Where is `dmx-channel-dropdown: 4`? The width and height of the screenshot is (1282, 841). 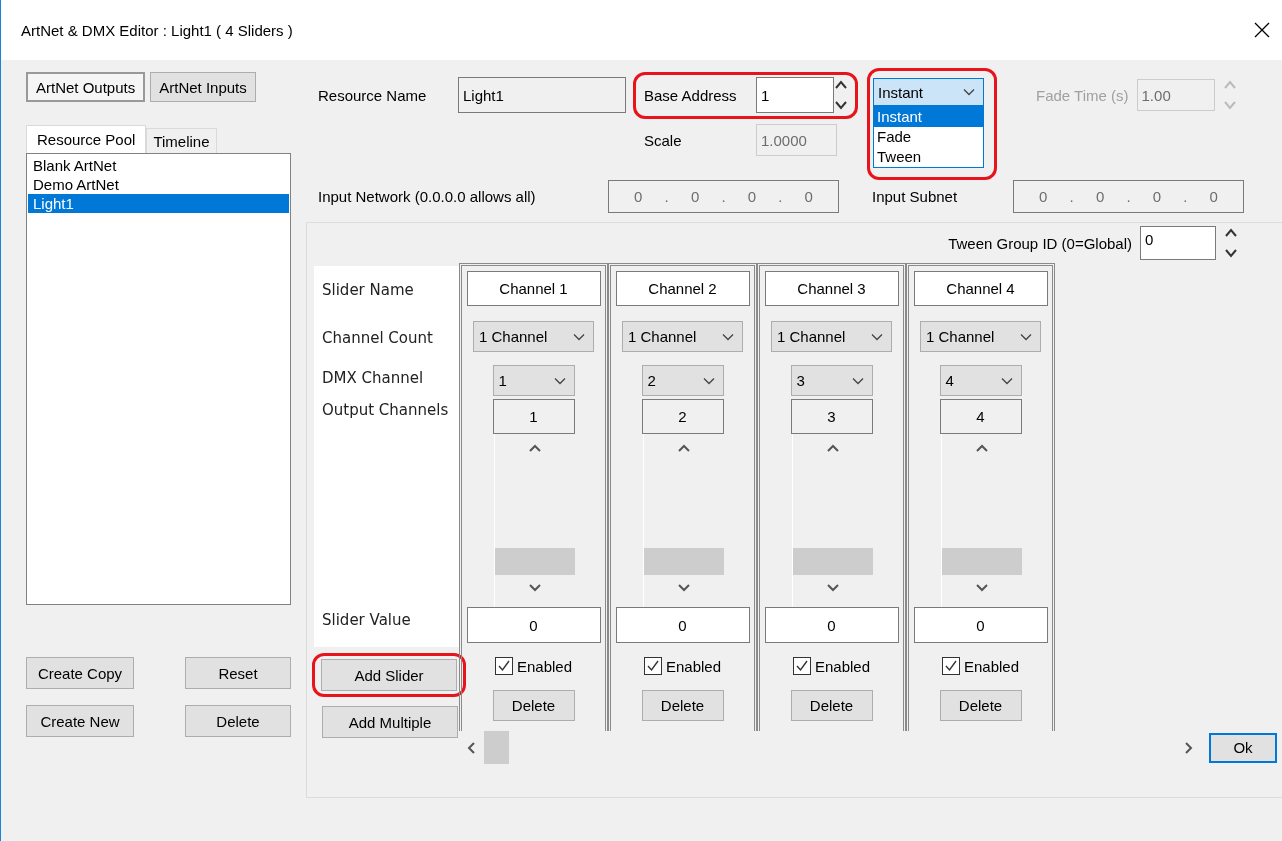 dmx-channel-dropdown: 4 is located at coordinates (980, 380).